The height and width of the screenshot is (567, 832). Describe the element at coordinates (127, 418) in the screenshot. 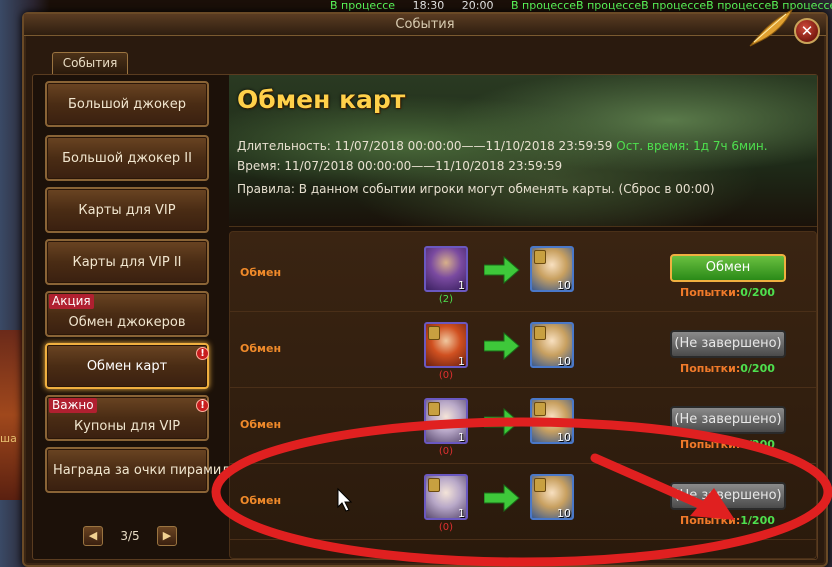

I see `sidebar-item-vip-coupons: Важно Купоны для VIP !` at that location.